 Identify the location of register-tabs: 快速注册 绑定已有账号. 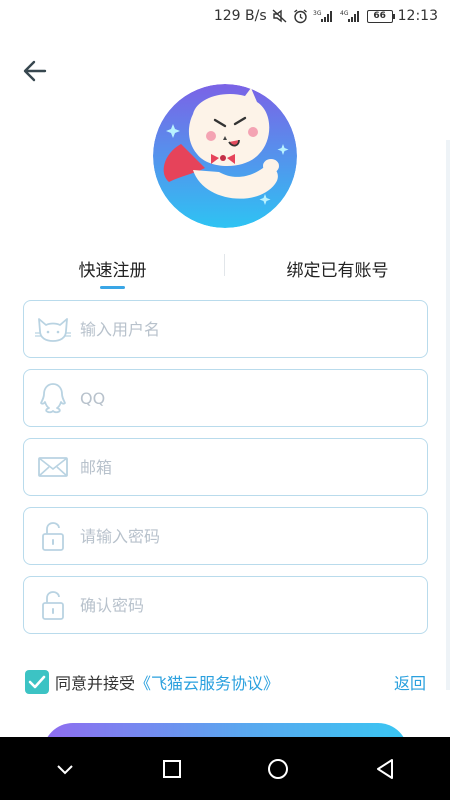
(225, 270).